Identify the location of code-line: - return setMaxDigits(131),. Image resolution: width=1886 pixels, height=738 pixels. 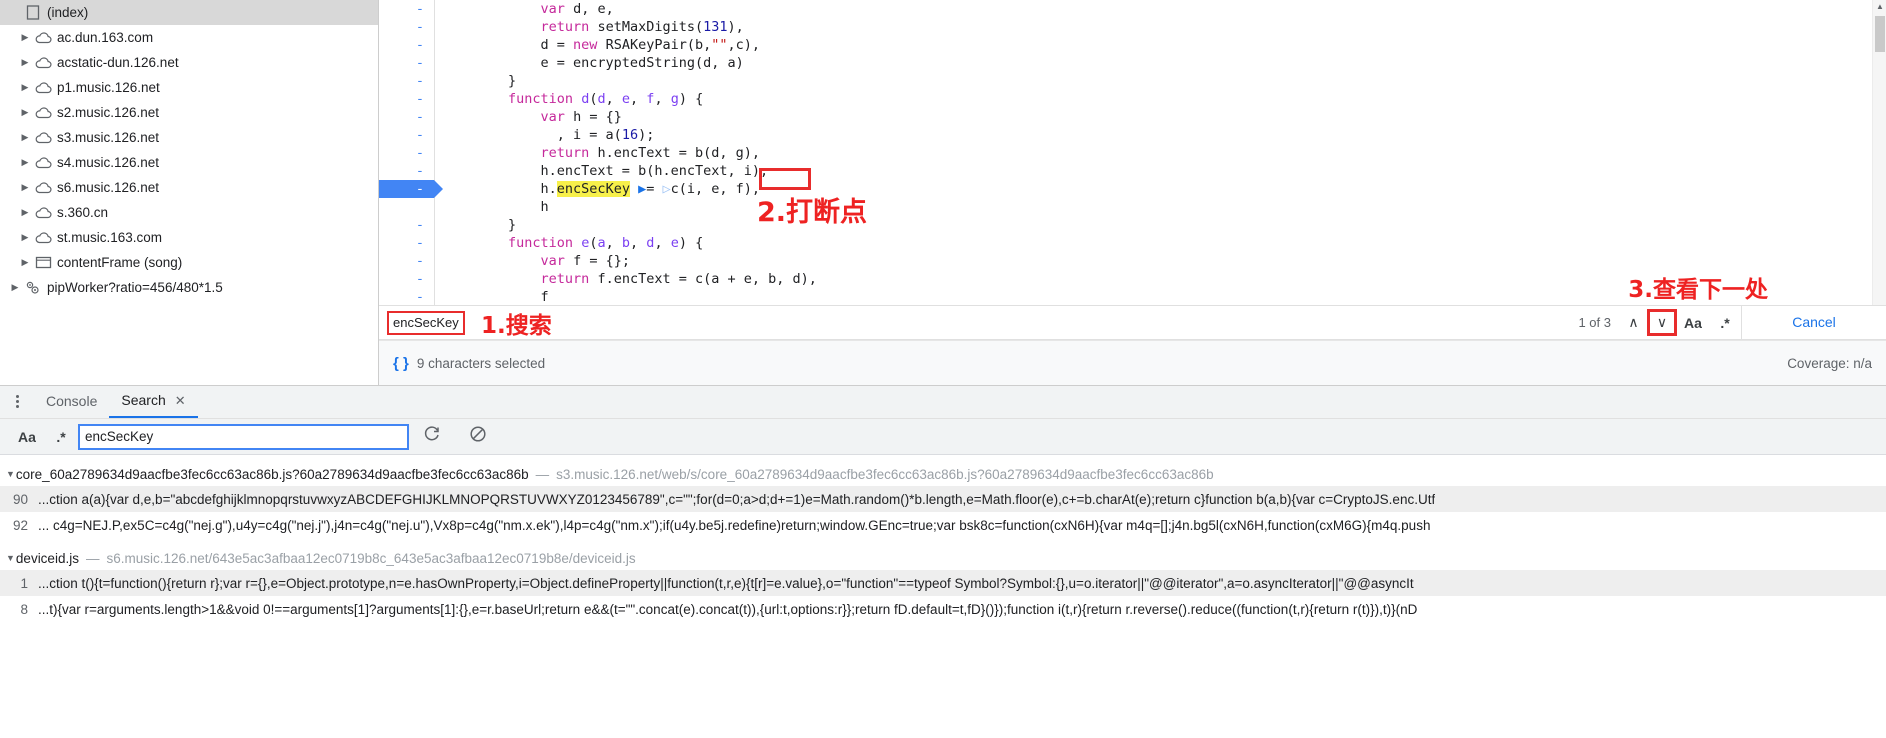
(1125, 27).